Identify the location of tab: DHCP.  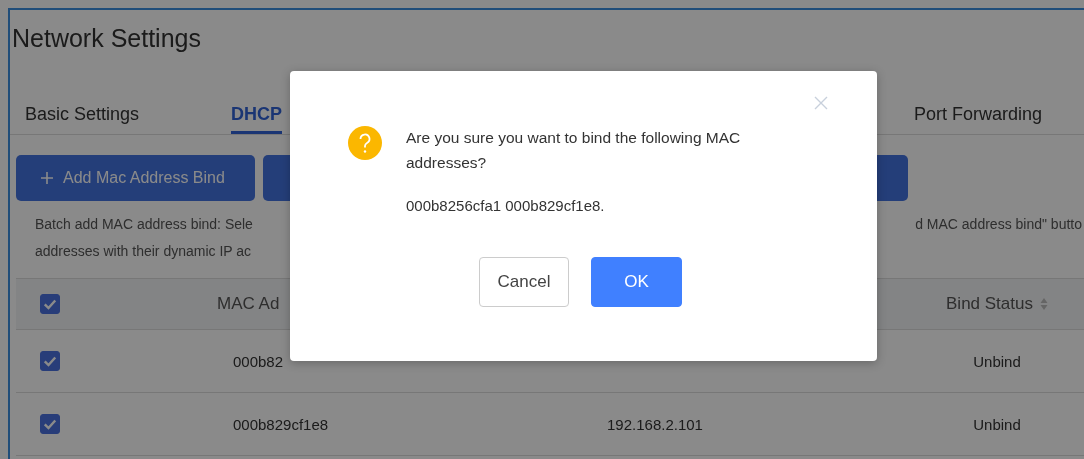
(257, 119).